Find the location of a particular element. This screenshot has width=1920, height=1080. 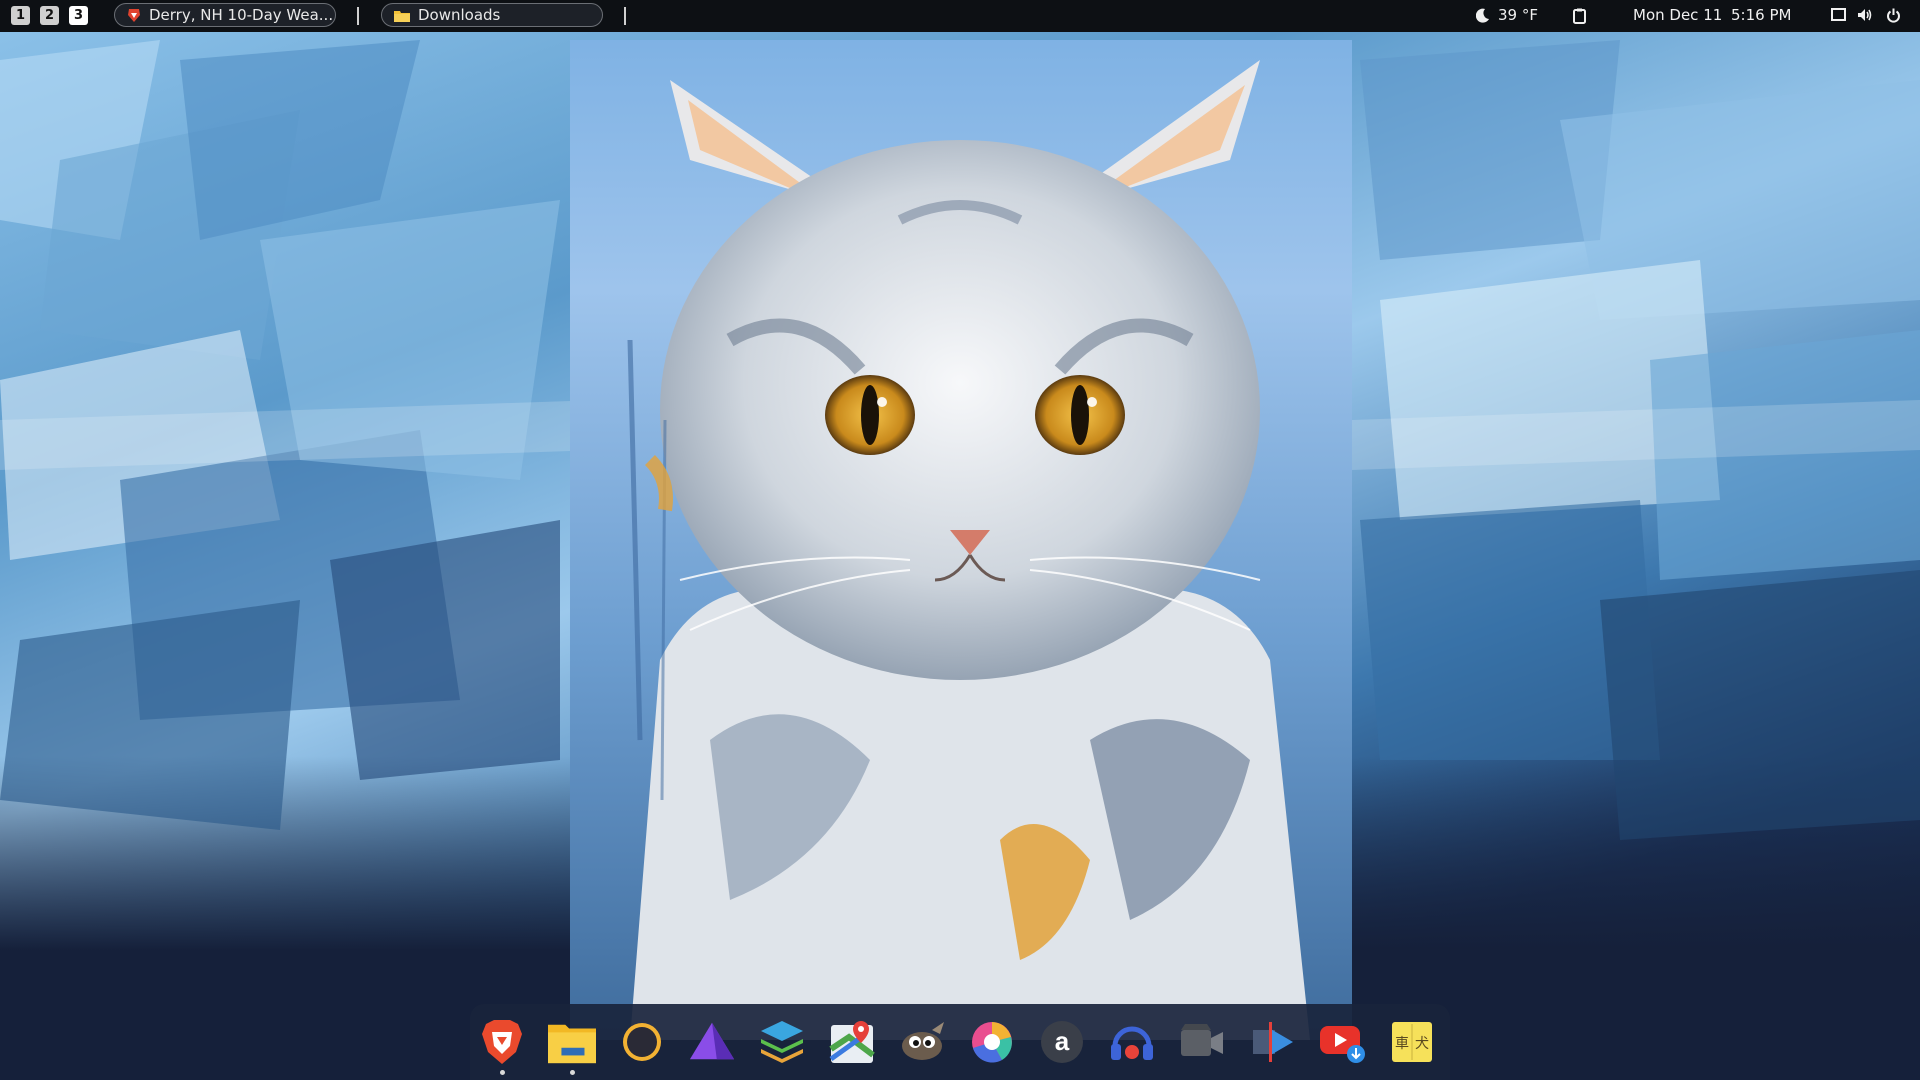

workspace-1-button: 1 is located at coordinates (20, 15).